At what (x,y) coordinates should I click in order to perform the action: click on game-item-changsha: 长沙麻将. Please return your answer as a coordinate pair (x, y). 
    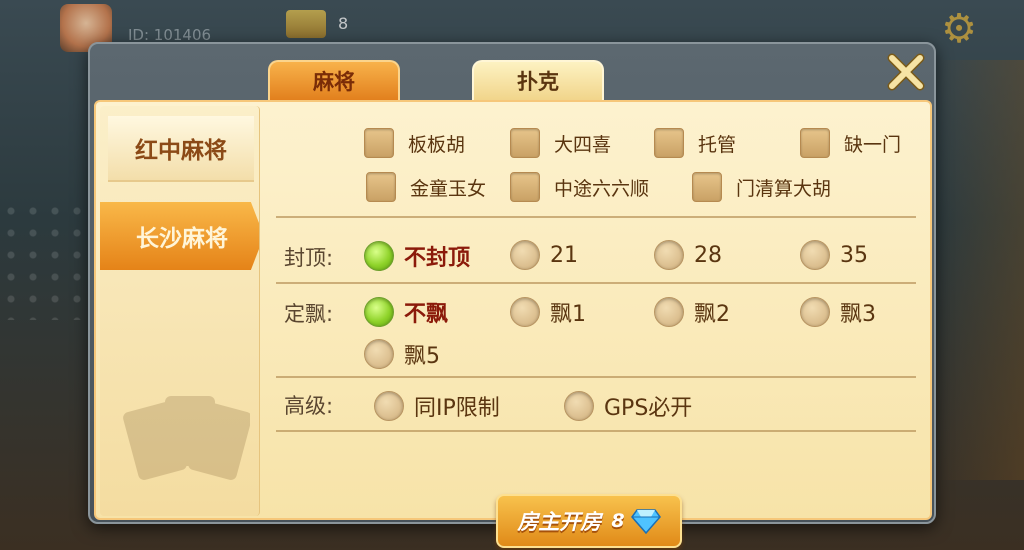
    Looking at the image, I should click on (179, 236).